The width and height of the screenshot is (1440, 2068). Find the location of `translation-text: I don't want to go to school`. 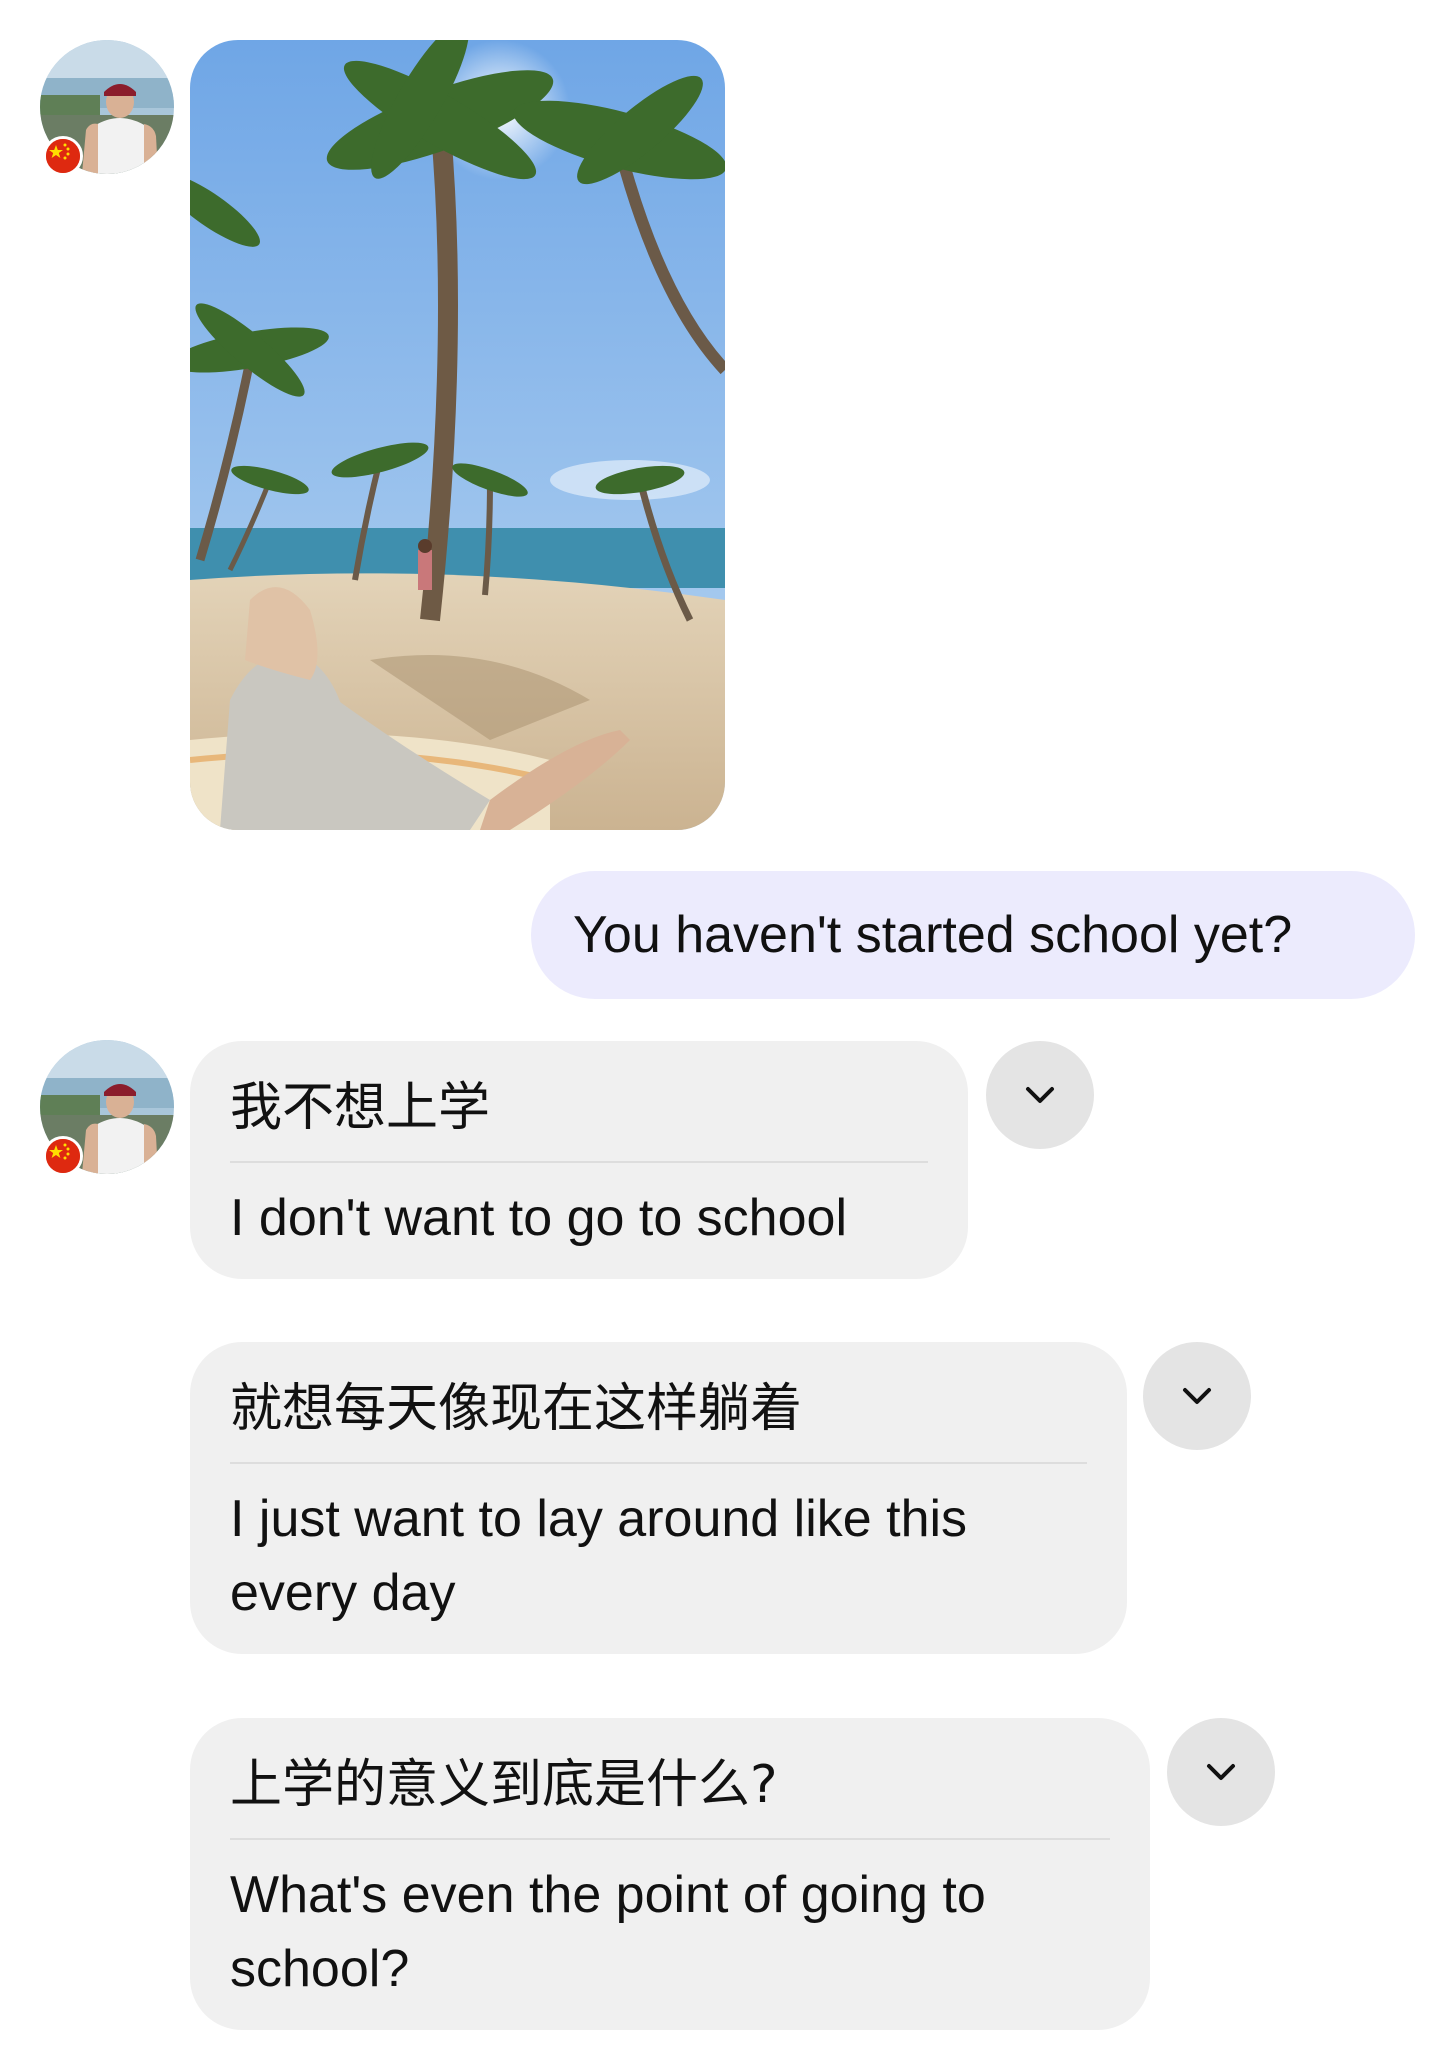

translation-text: I don't want to go to school is located at coordinates (538, 1218).